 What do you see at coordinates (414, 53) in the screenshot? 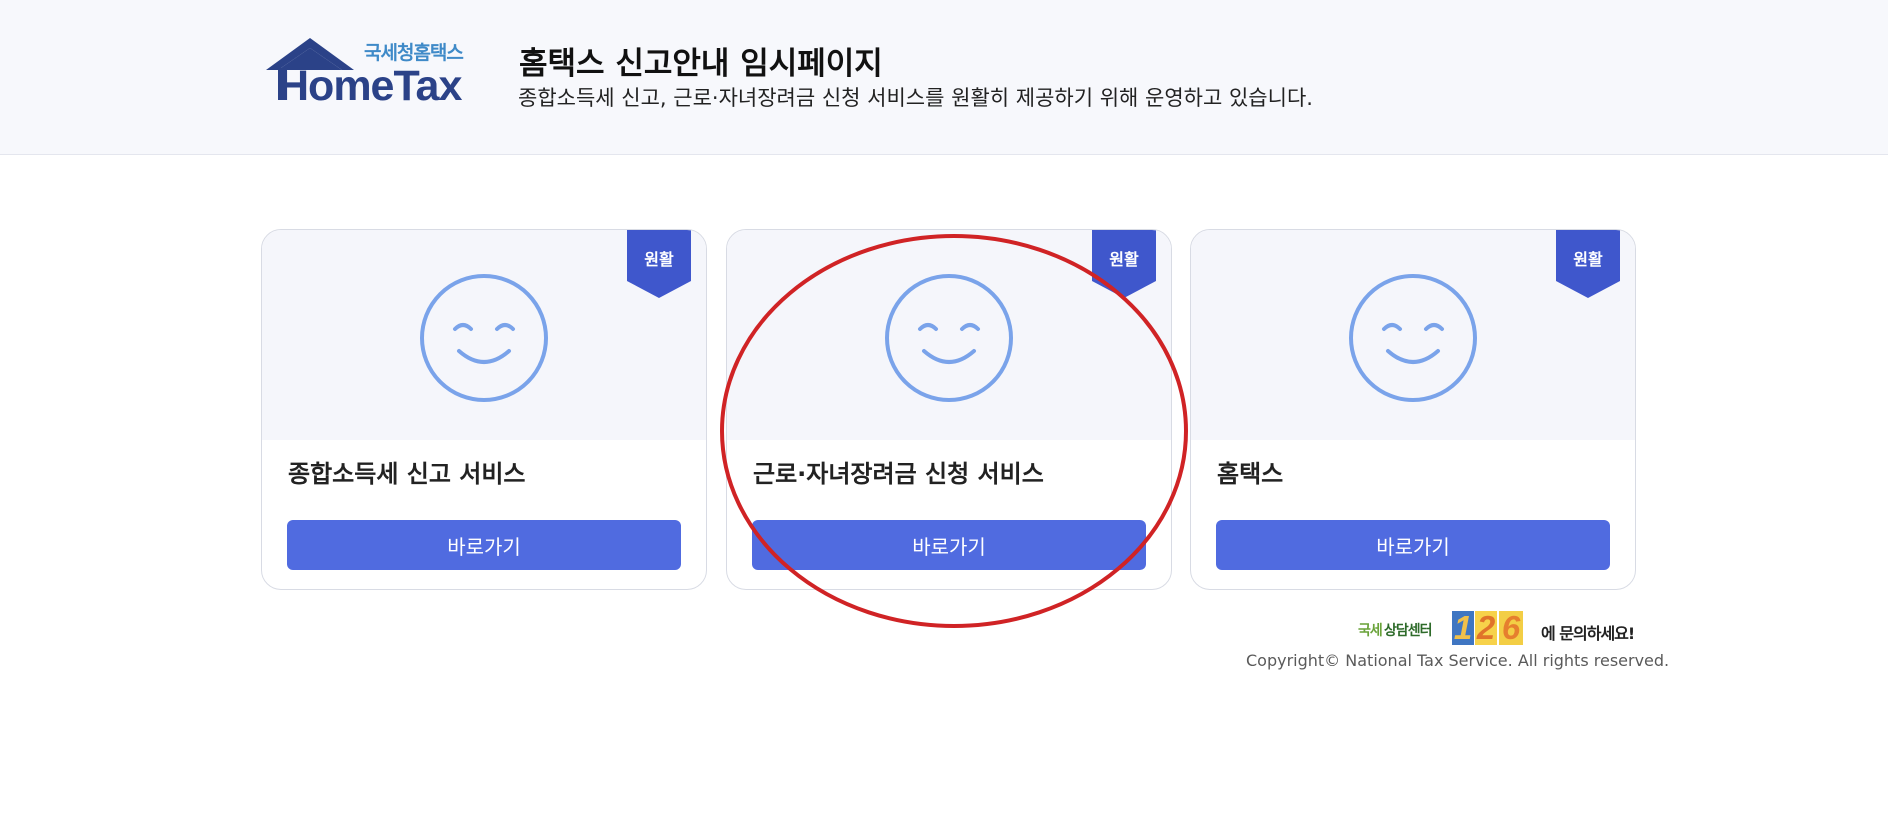
I see `logo-subtext: 국세청홈택스` at bounding box center [414, 53].